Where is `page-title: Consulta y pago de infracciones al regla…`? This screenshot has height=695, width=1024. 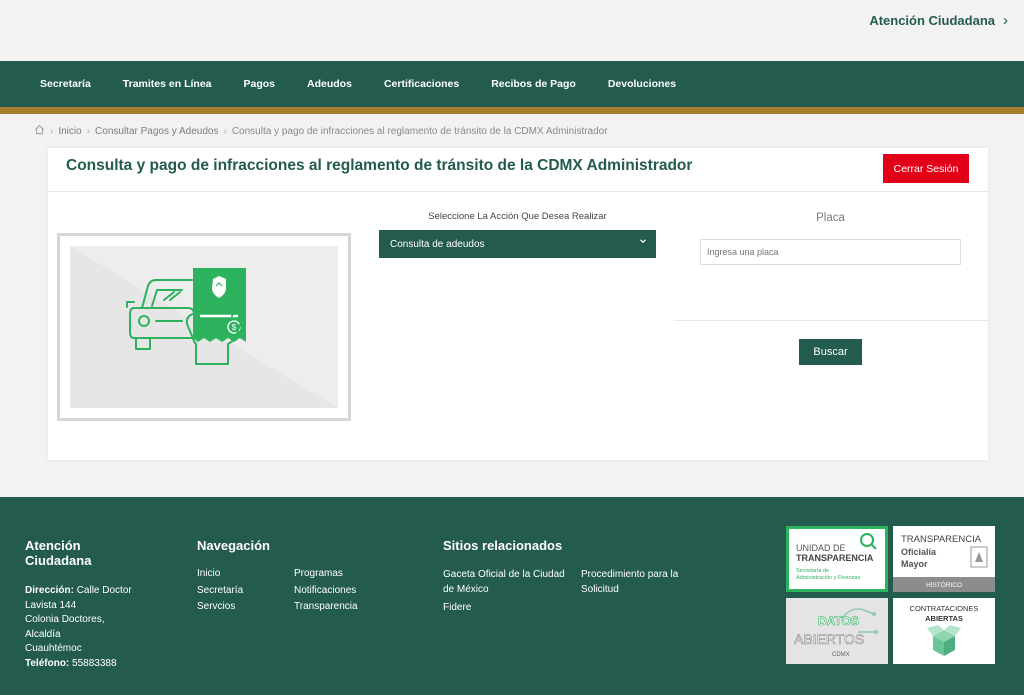 page-title: Consulta y pago de infracciones al regla… is located at coordinates (379, 165).